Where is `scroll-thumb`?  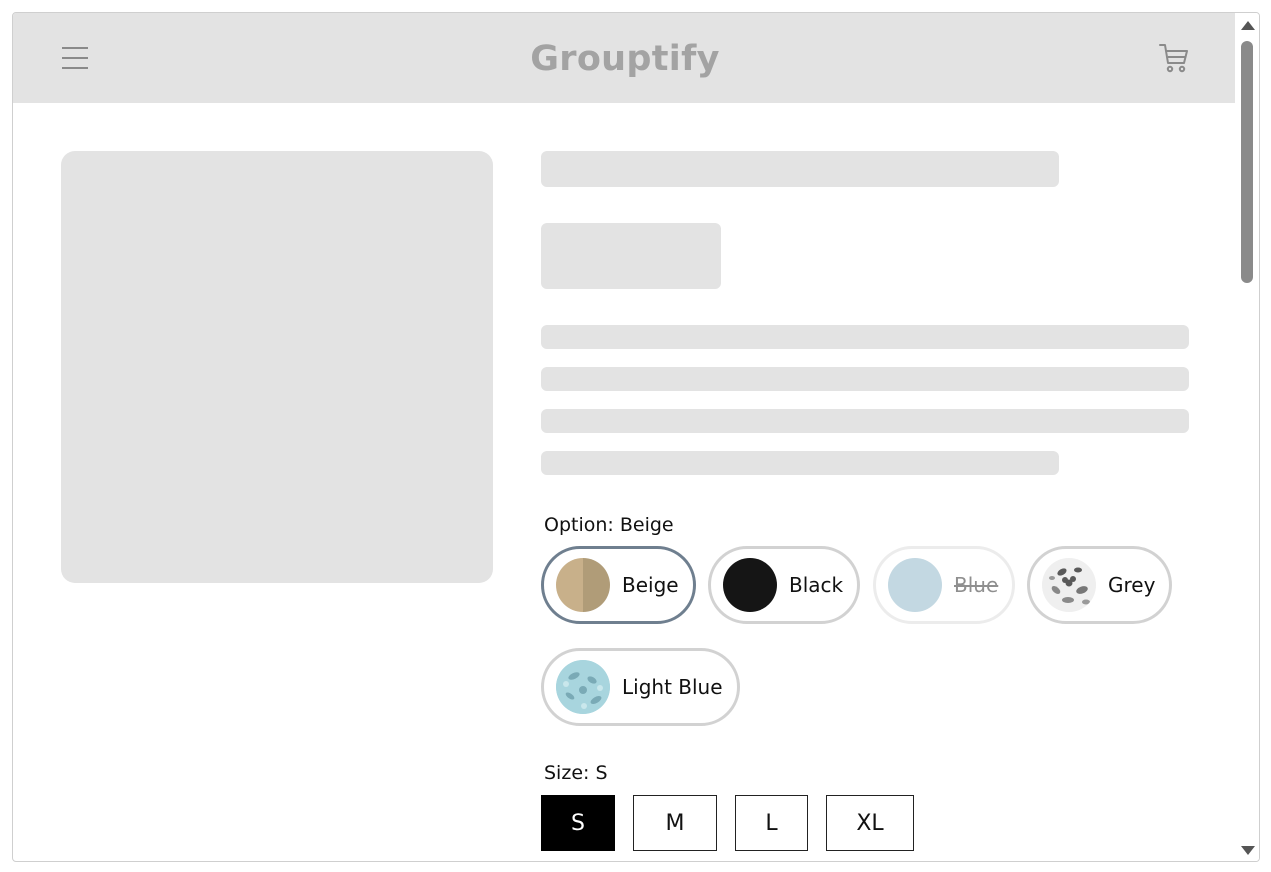 scroll-thumb is located at coordinates (1247, 162).